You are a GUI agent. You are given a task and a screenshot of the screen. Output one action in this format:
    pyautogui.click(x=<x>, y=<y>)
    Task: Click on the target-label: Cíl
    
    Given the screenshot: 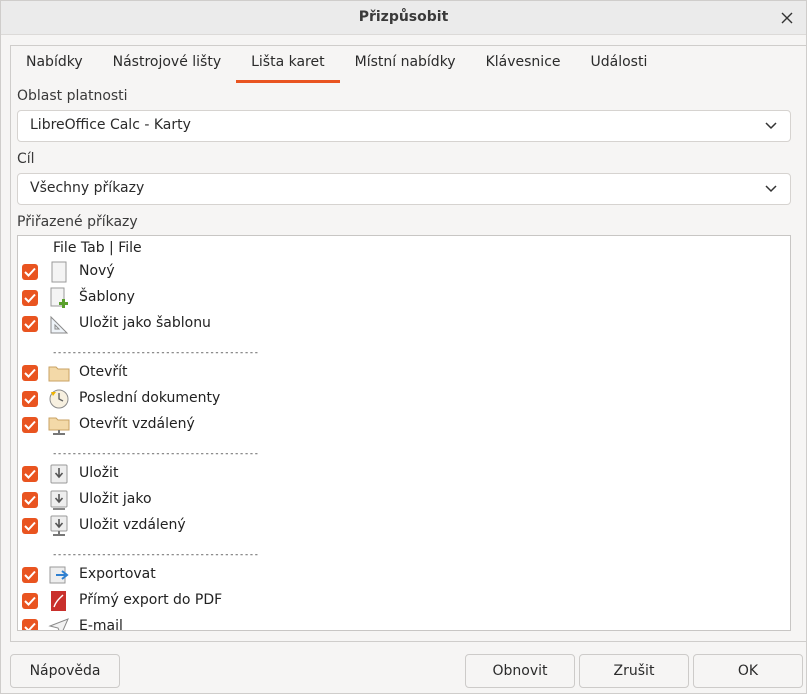 What is the action you would take?
    pyautogui.click(x=26, y=159)
    